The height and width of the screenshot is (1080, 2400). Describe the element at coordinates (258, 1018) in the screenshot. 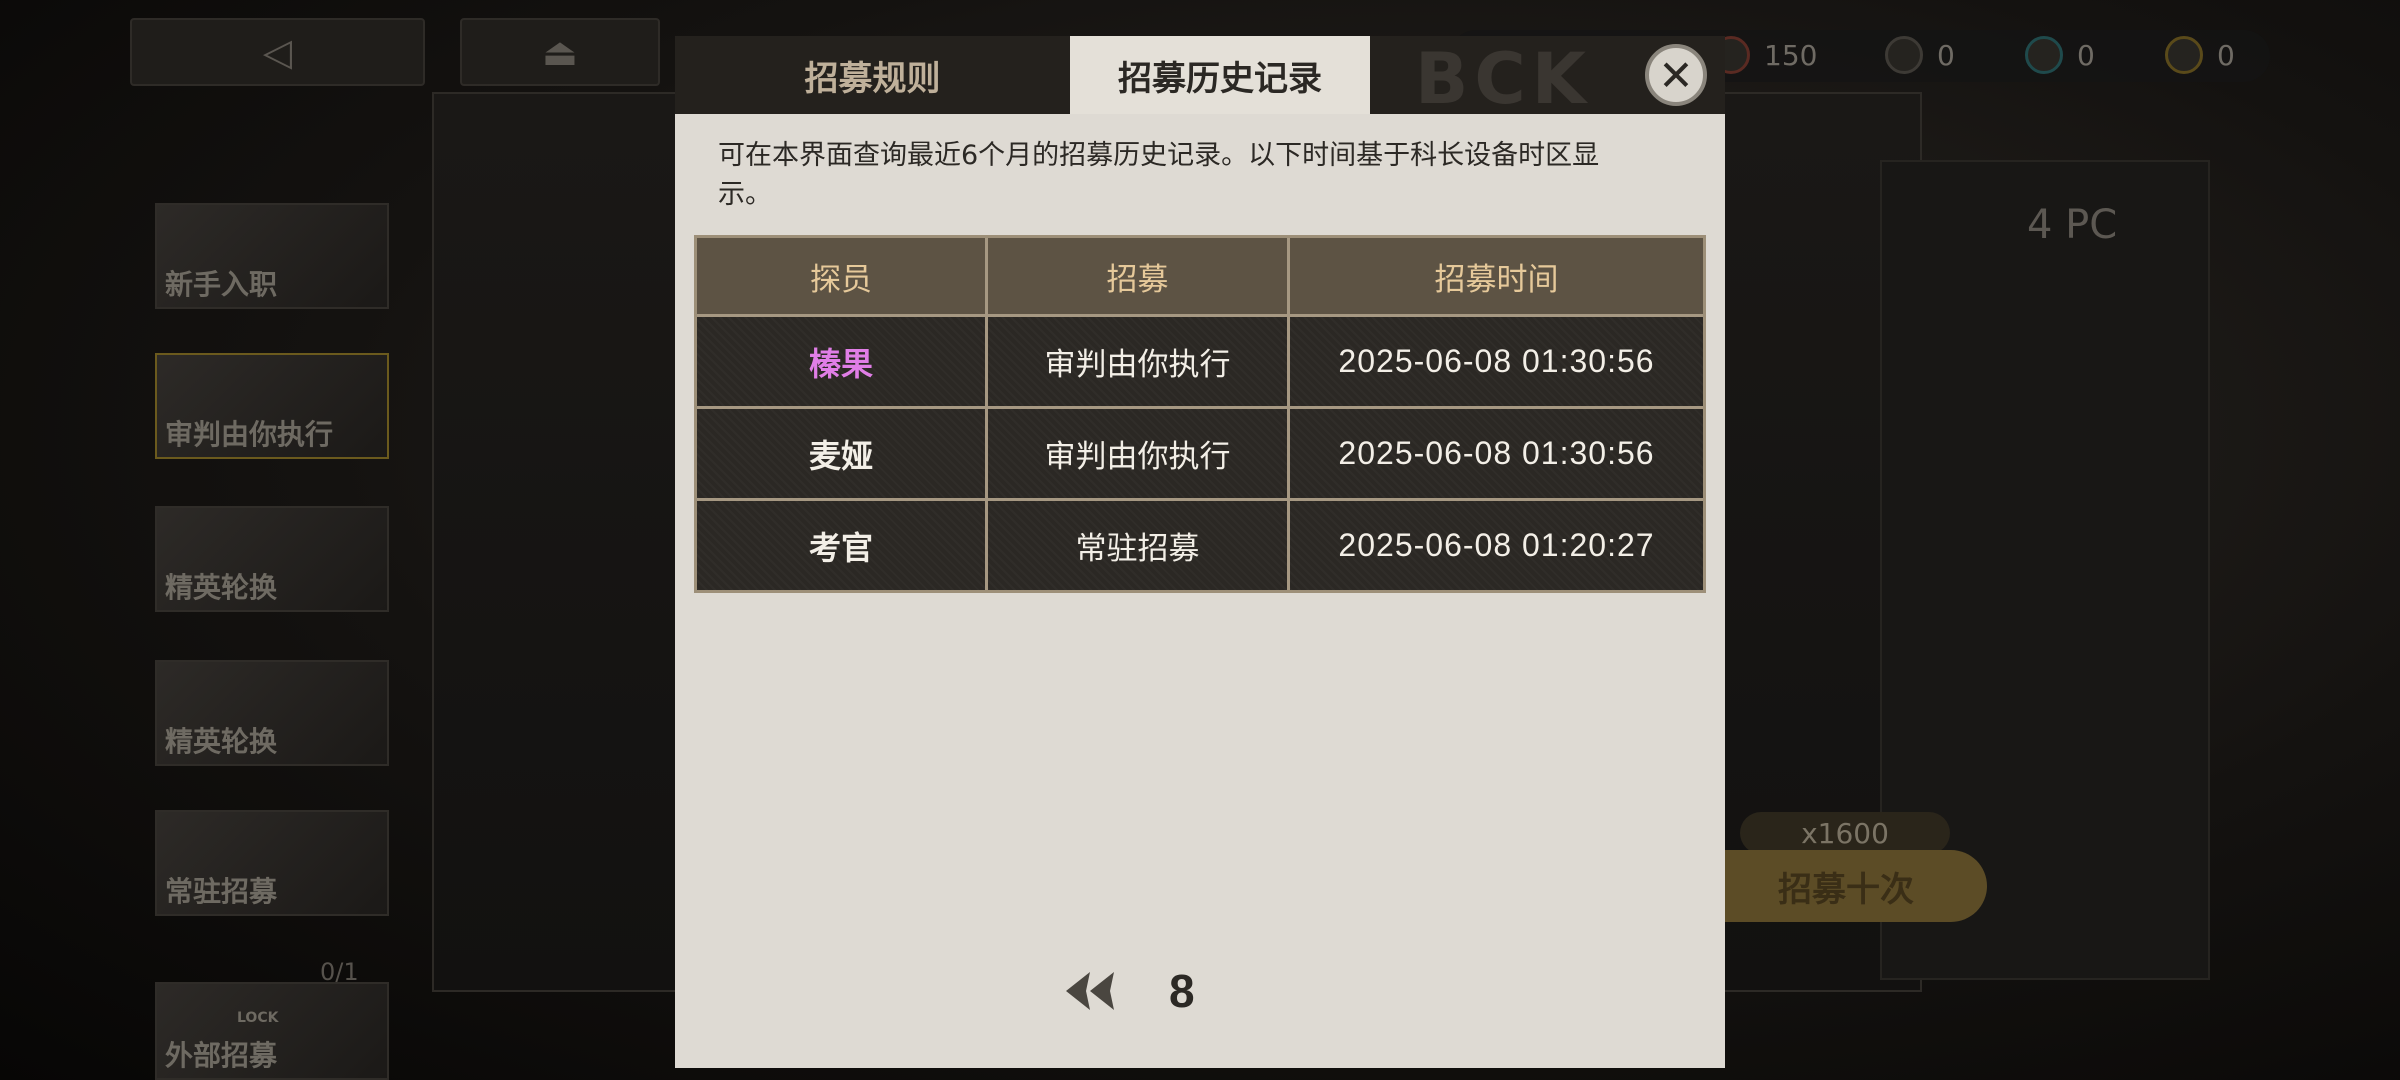

I see `lock-text: LOCK` at that location.